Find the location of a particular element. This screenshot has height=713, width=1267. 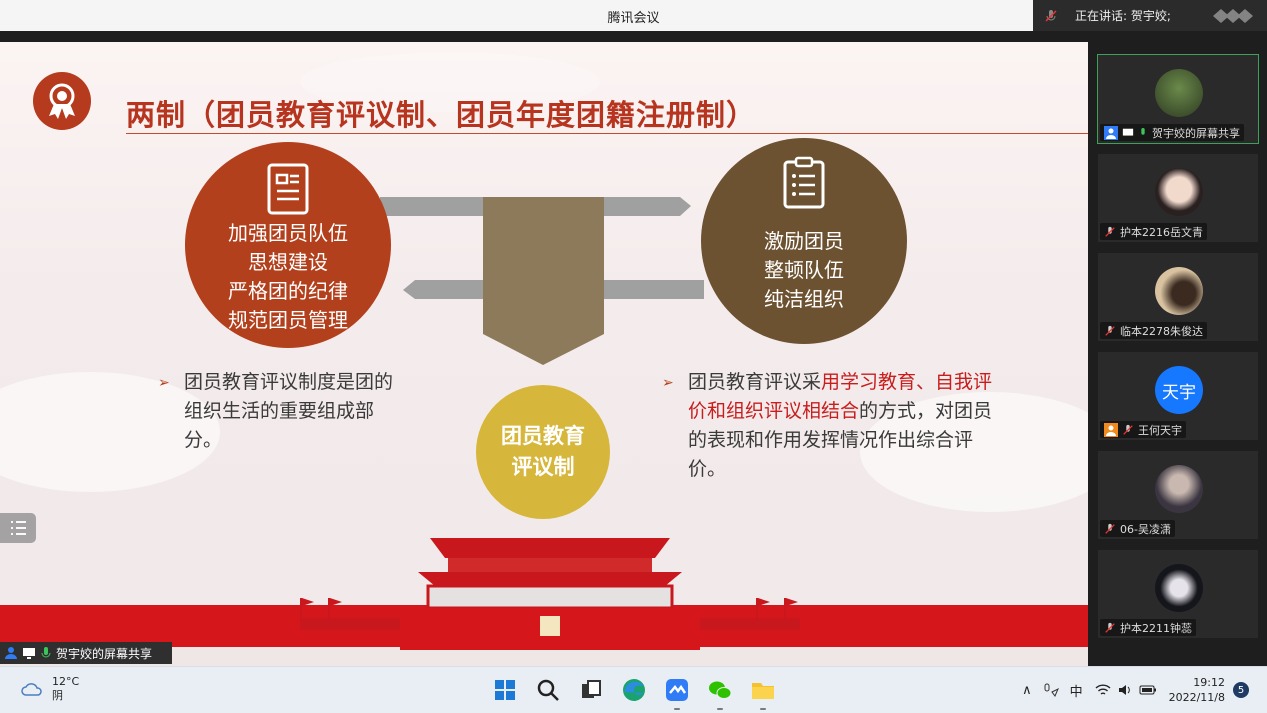

participant-label: 06-吴凌潇 is located at coordinates (1137, 528).